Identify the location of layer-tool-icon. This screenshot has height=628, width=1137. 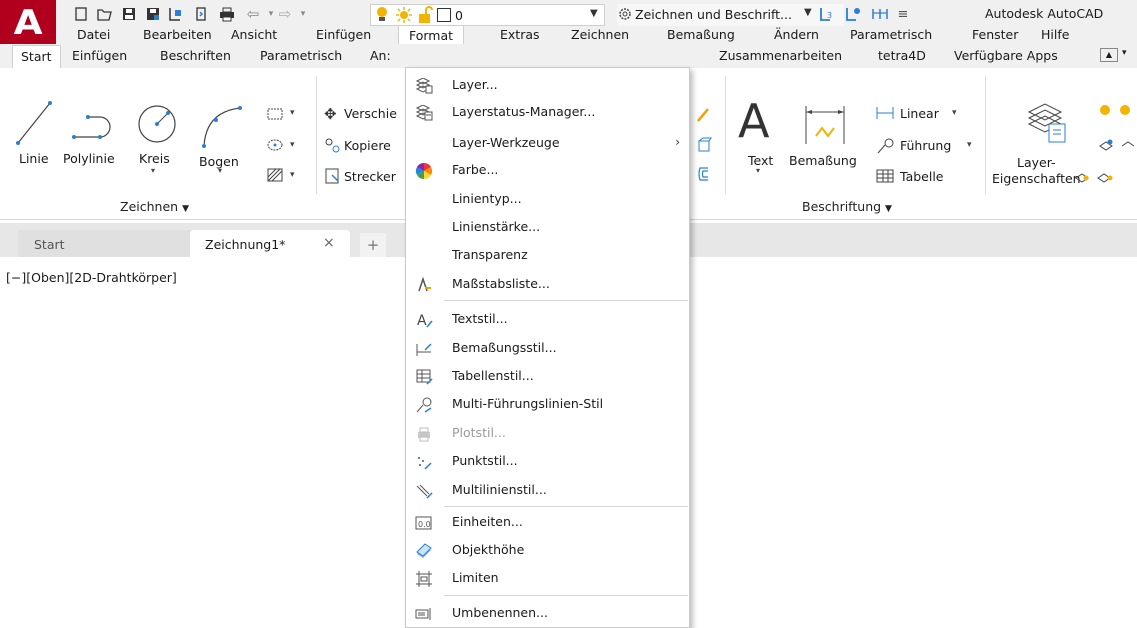
(1117, 145).